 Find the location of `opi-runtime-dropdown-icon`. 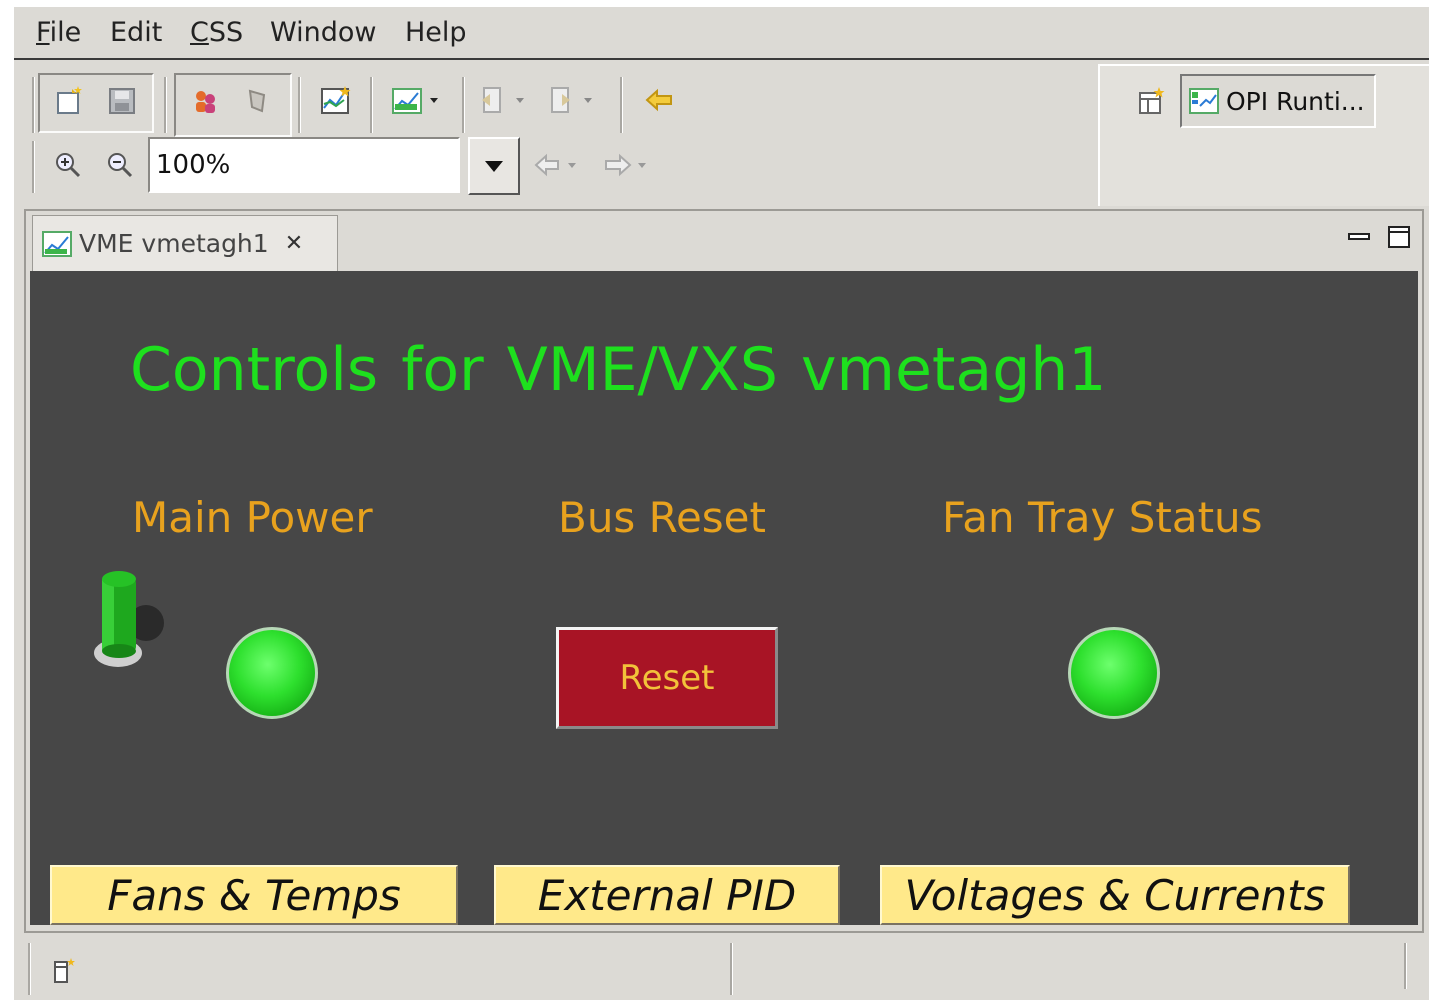

opi-runtime-dropdown-icon is located at coordinates (418, 101).